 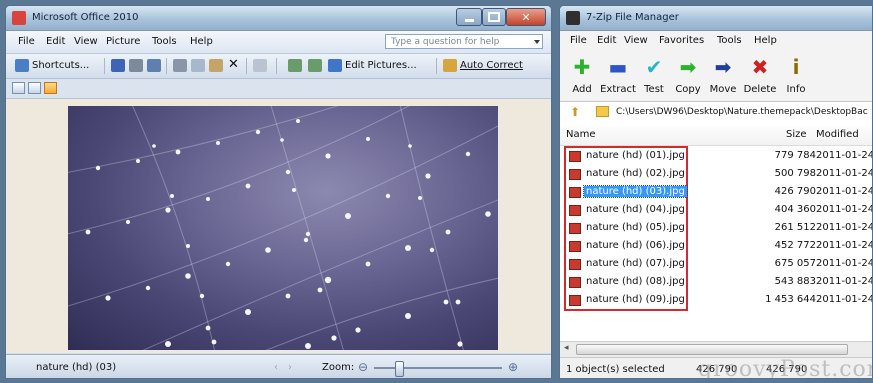 What do you see at coordinates (290, 367) in the screenshot?
I see `next-picture-icon: ›` at bounding box center [290, 367].